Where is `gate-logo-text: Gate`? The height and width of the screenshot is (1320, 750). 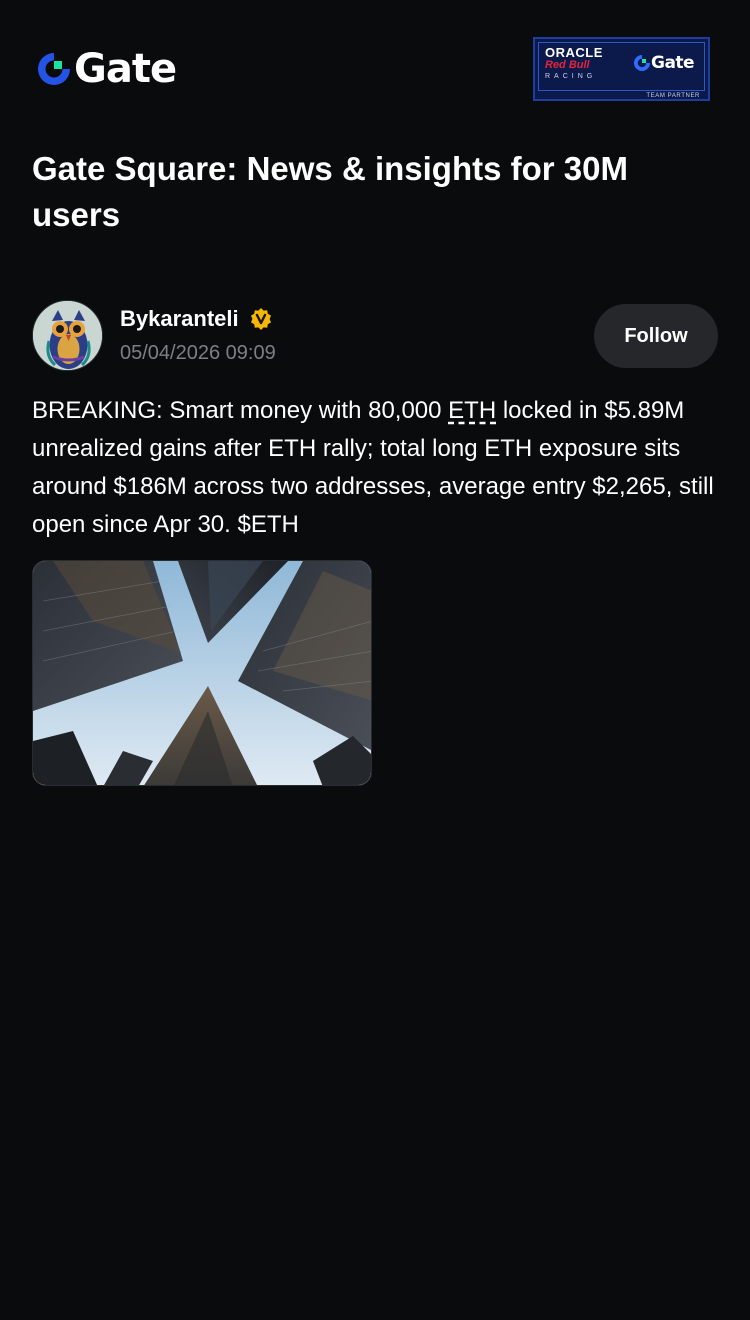 gate-logo-text: Gate is located at coordinates (125, 69).